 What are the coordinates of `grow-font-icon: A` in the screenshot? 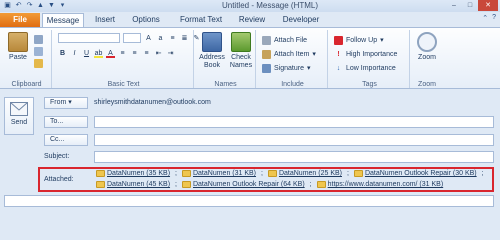 It's located at (148, 38).